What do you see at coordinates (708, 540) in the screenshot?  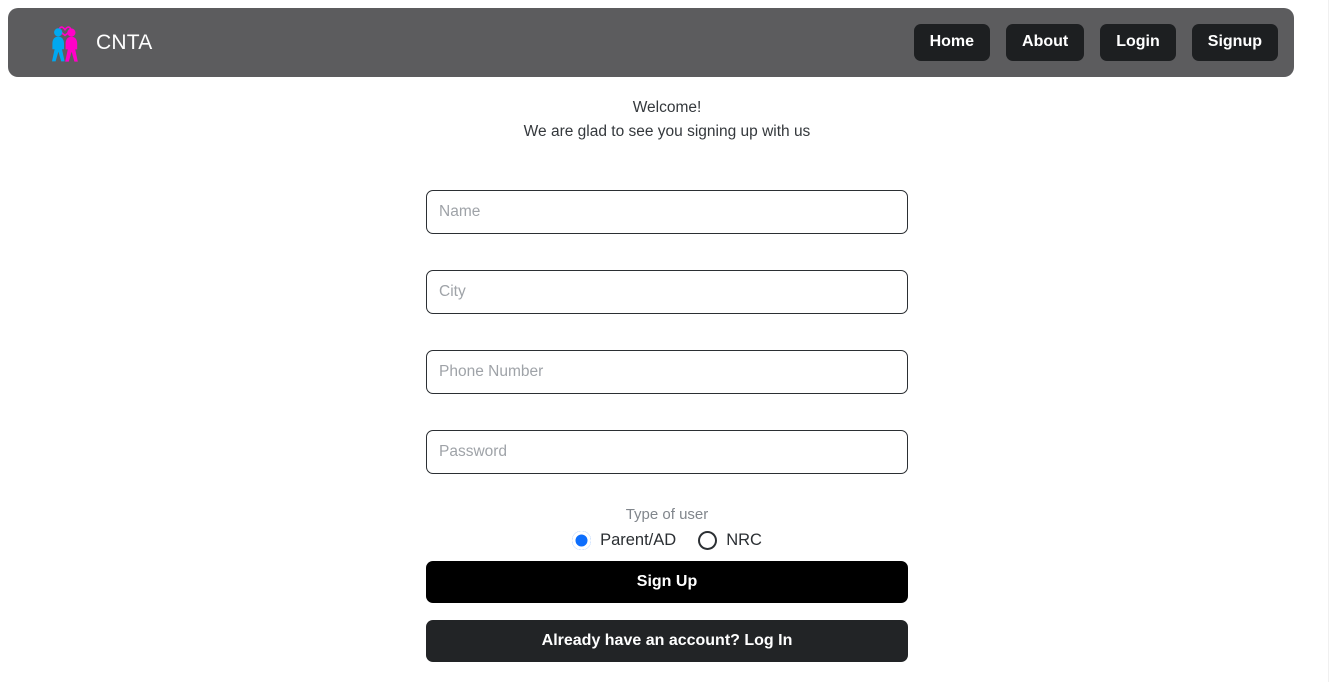 I see `radio-unselected-icon` at bounding box center [708, 540].